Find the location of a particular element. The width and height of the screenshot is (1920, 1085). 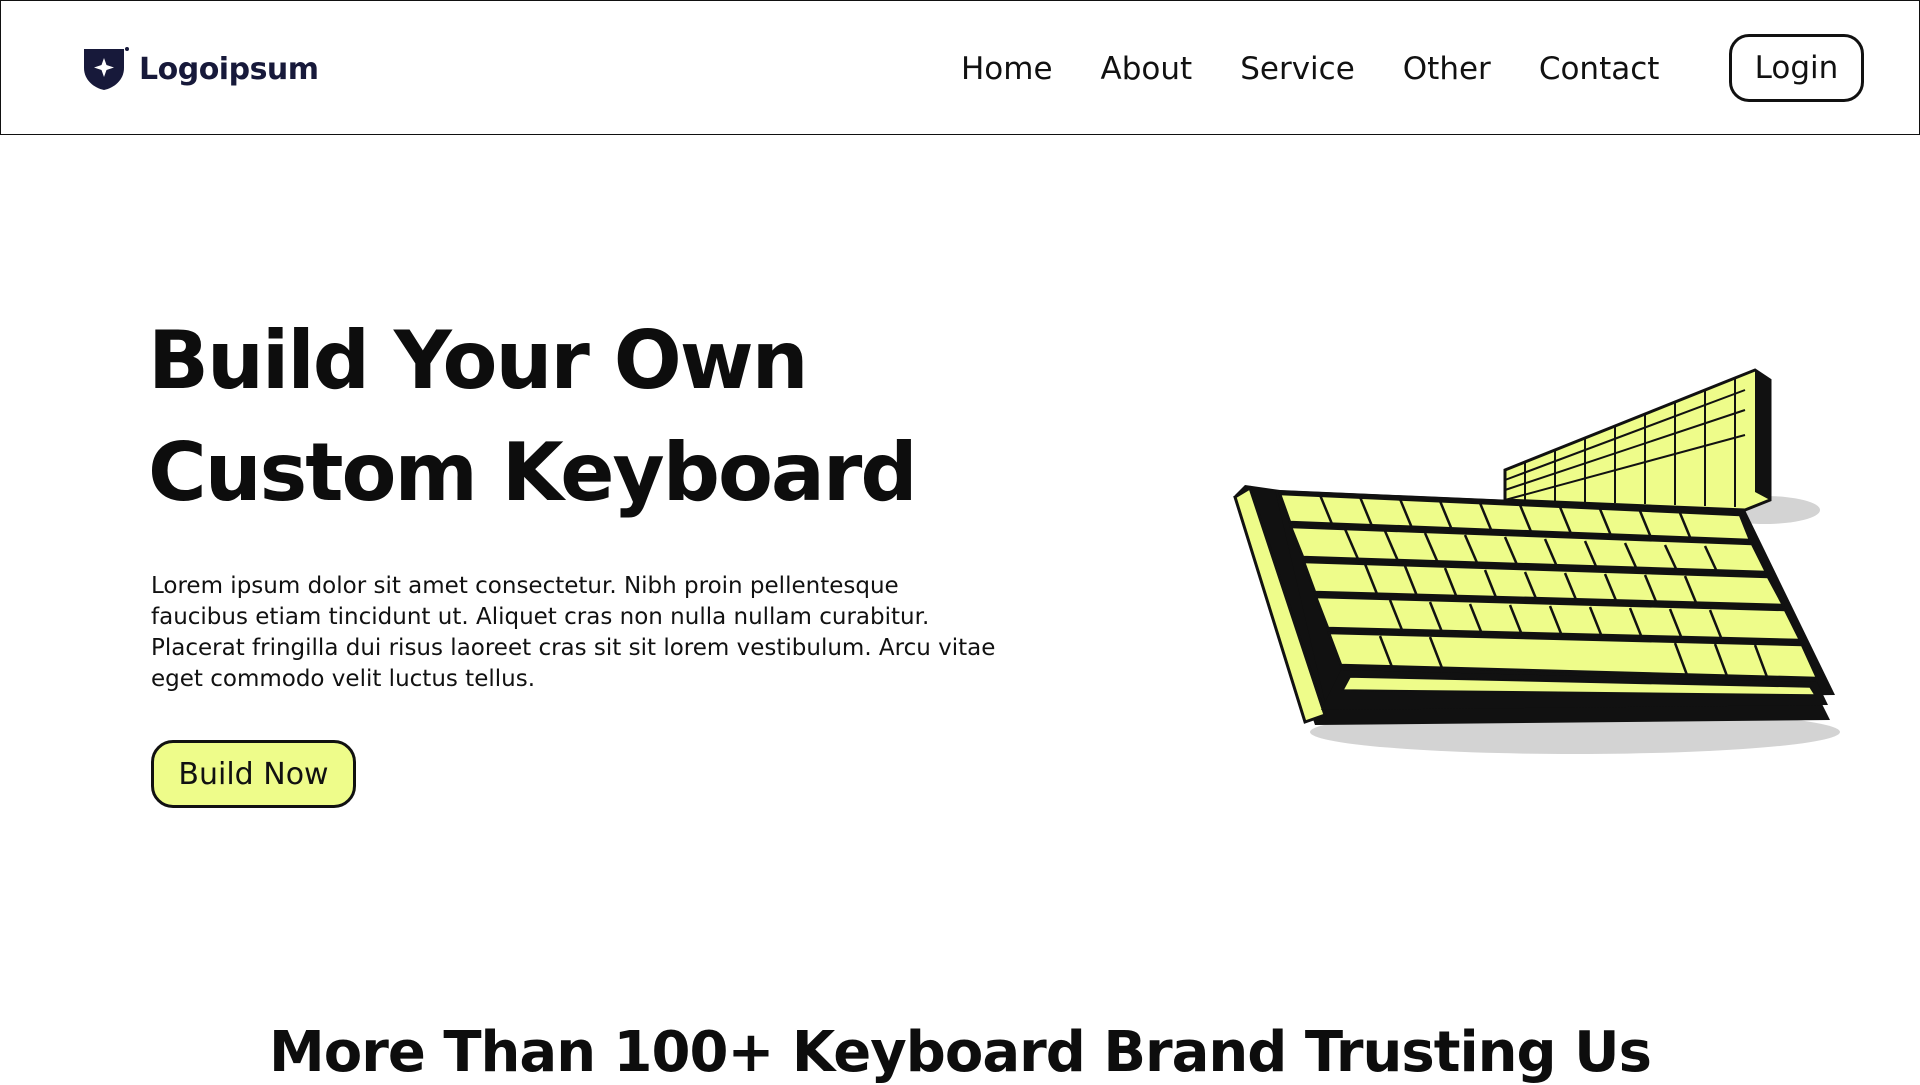

hero-title: Build Your Own Custom Keyboard is located at coordinates (533, 416).